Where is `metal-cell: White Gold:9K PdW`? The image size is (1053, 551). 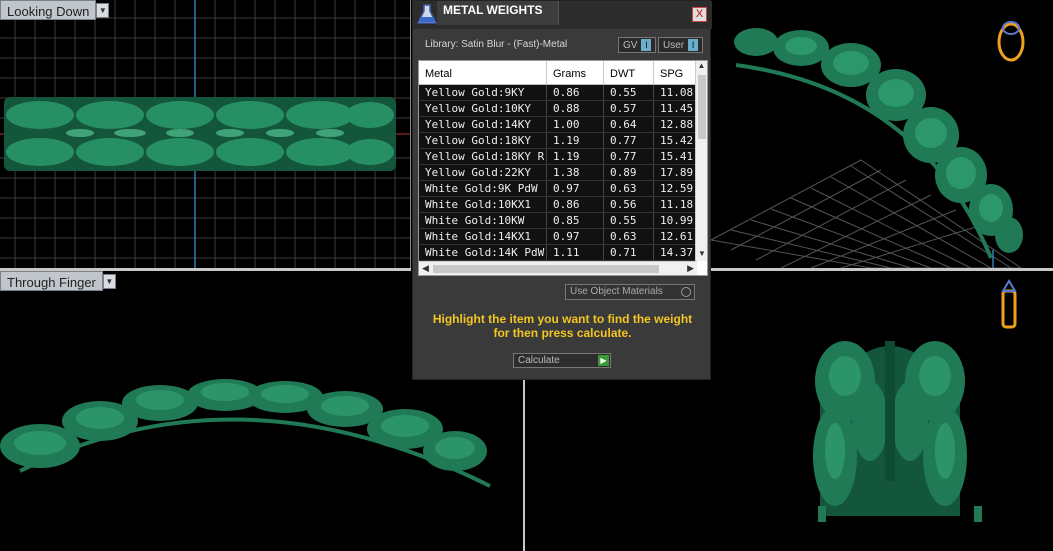
metal-cell: White Gold:9K PdW is located at coordinates (483, 188).